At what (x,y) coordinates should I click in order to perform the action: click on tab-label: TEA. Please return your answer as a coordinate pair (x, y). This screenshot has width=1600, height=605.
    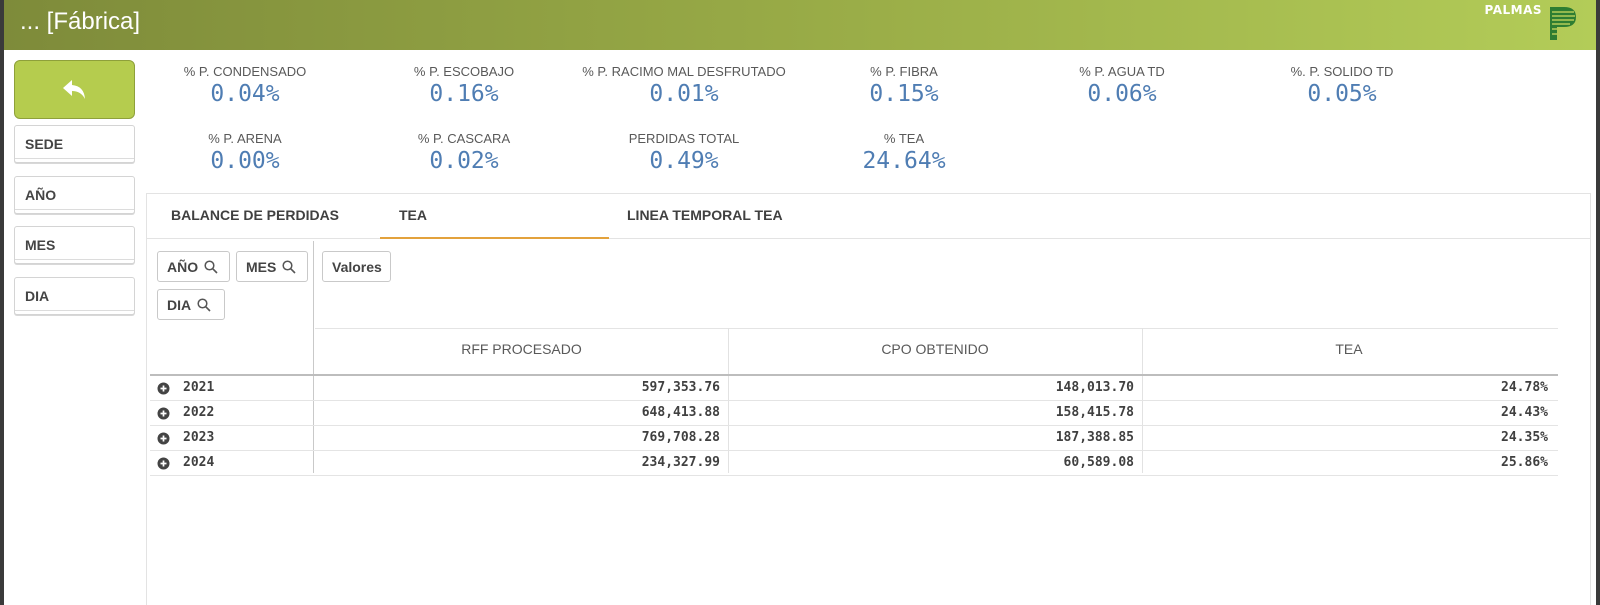
    Looking at the image, I should click on (413, 215).